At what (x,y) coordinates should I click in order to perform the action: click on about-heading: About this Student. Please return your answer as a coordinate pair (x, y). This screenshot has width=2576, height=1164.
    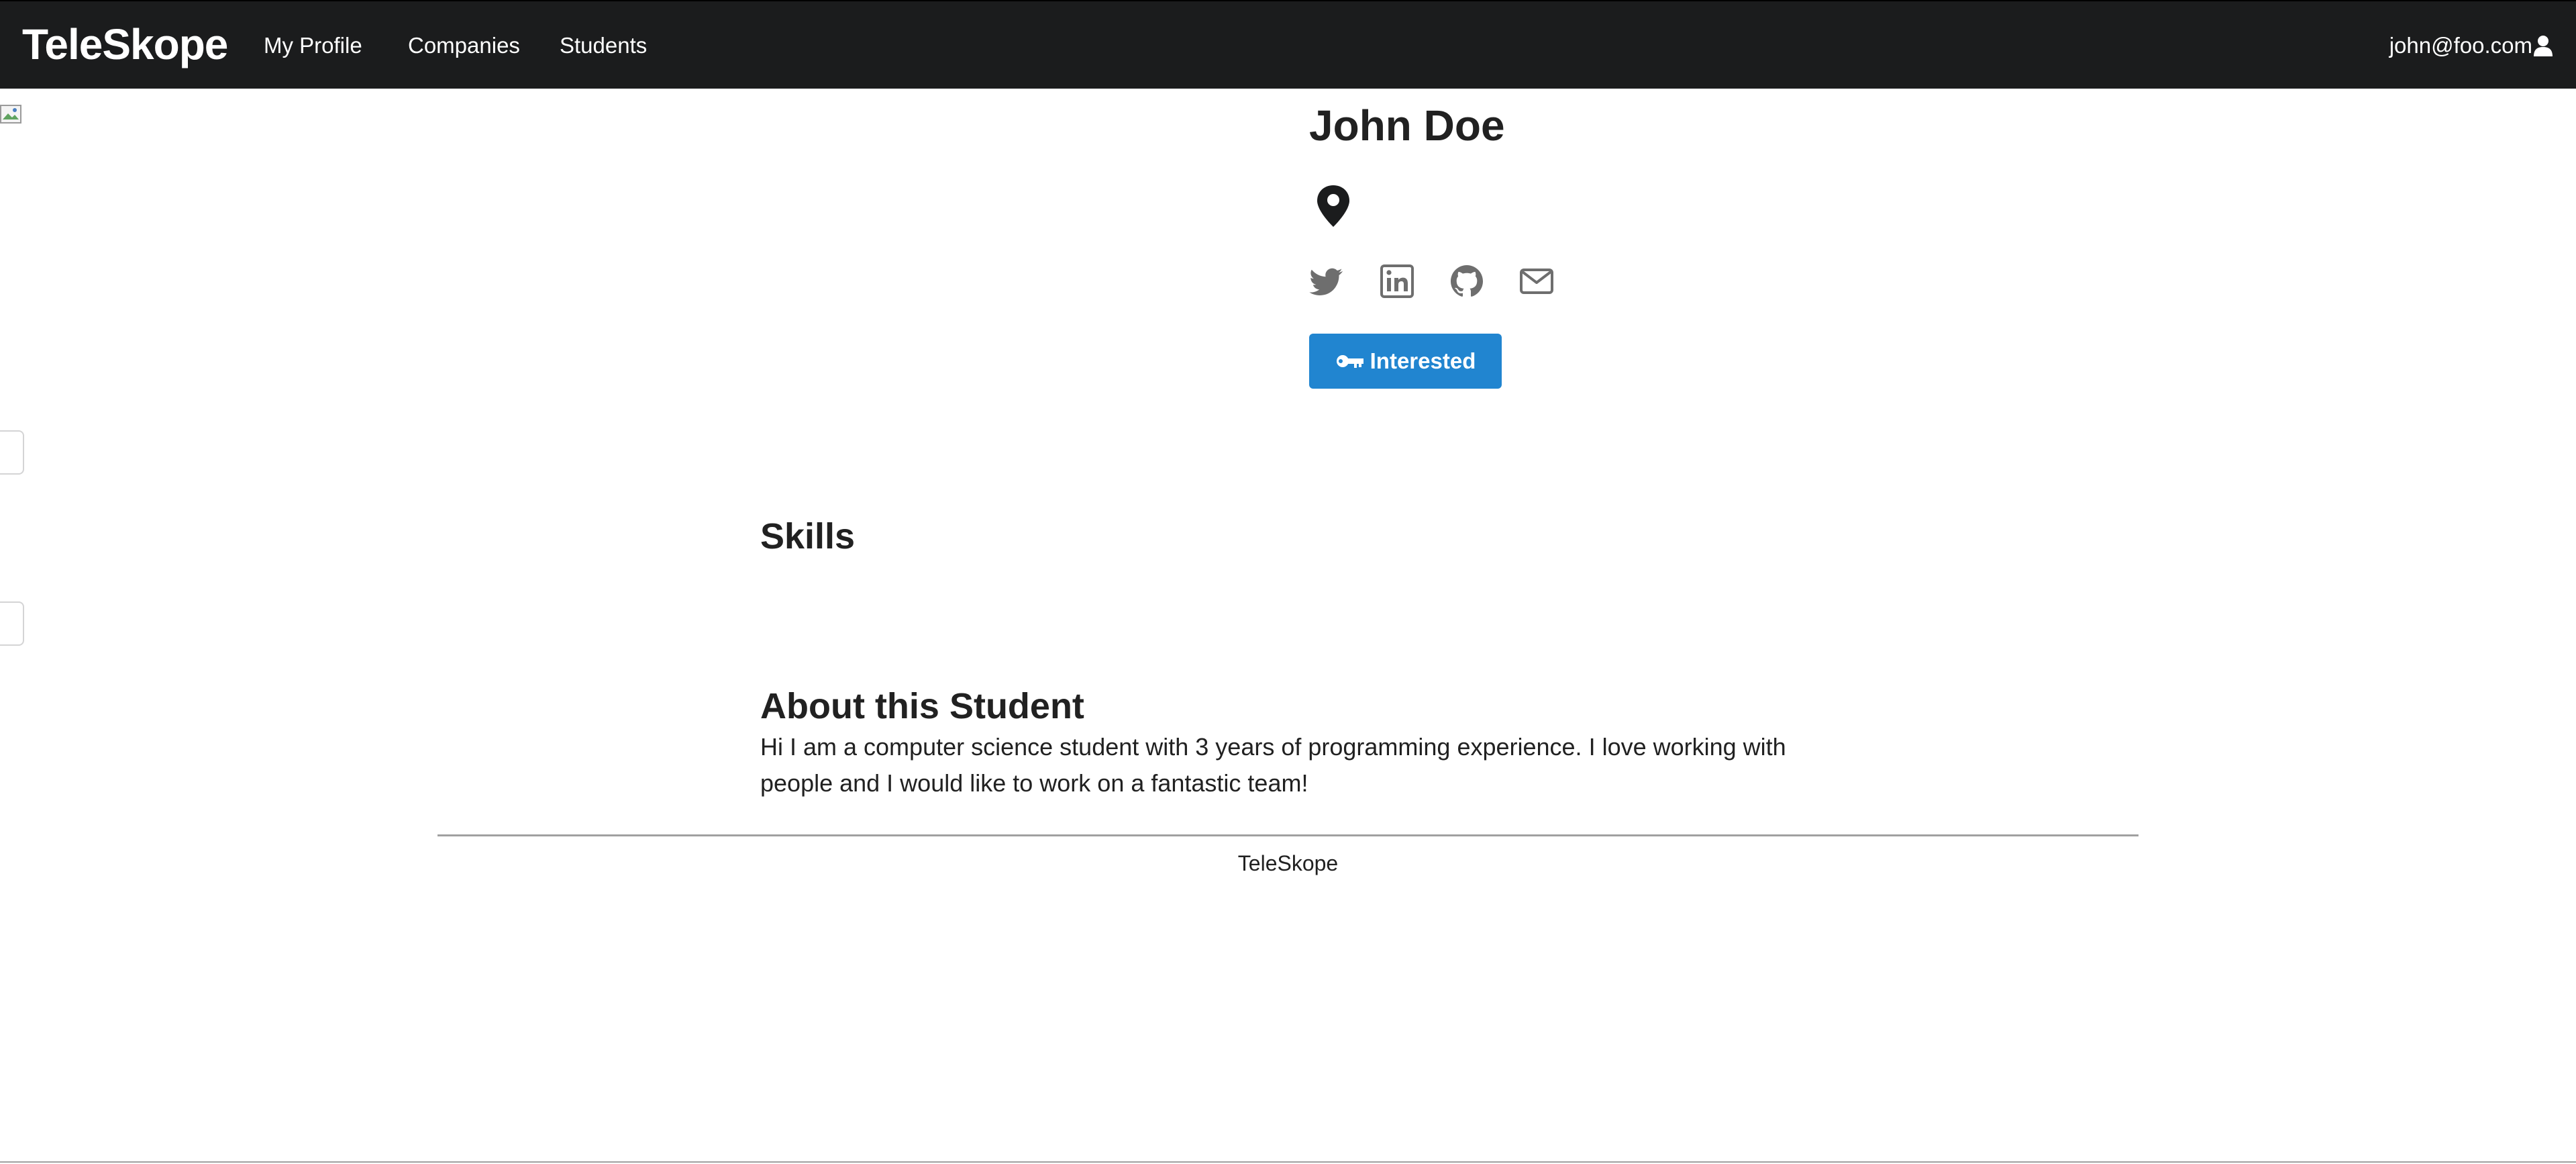
    Looking at the image, I should click on (922, 706).